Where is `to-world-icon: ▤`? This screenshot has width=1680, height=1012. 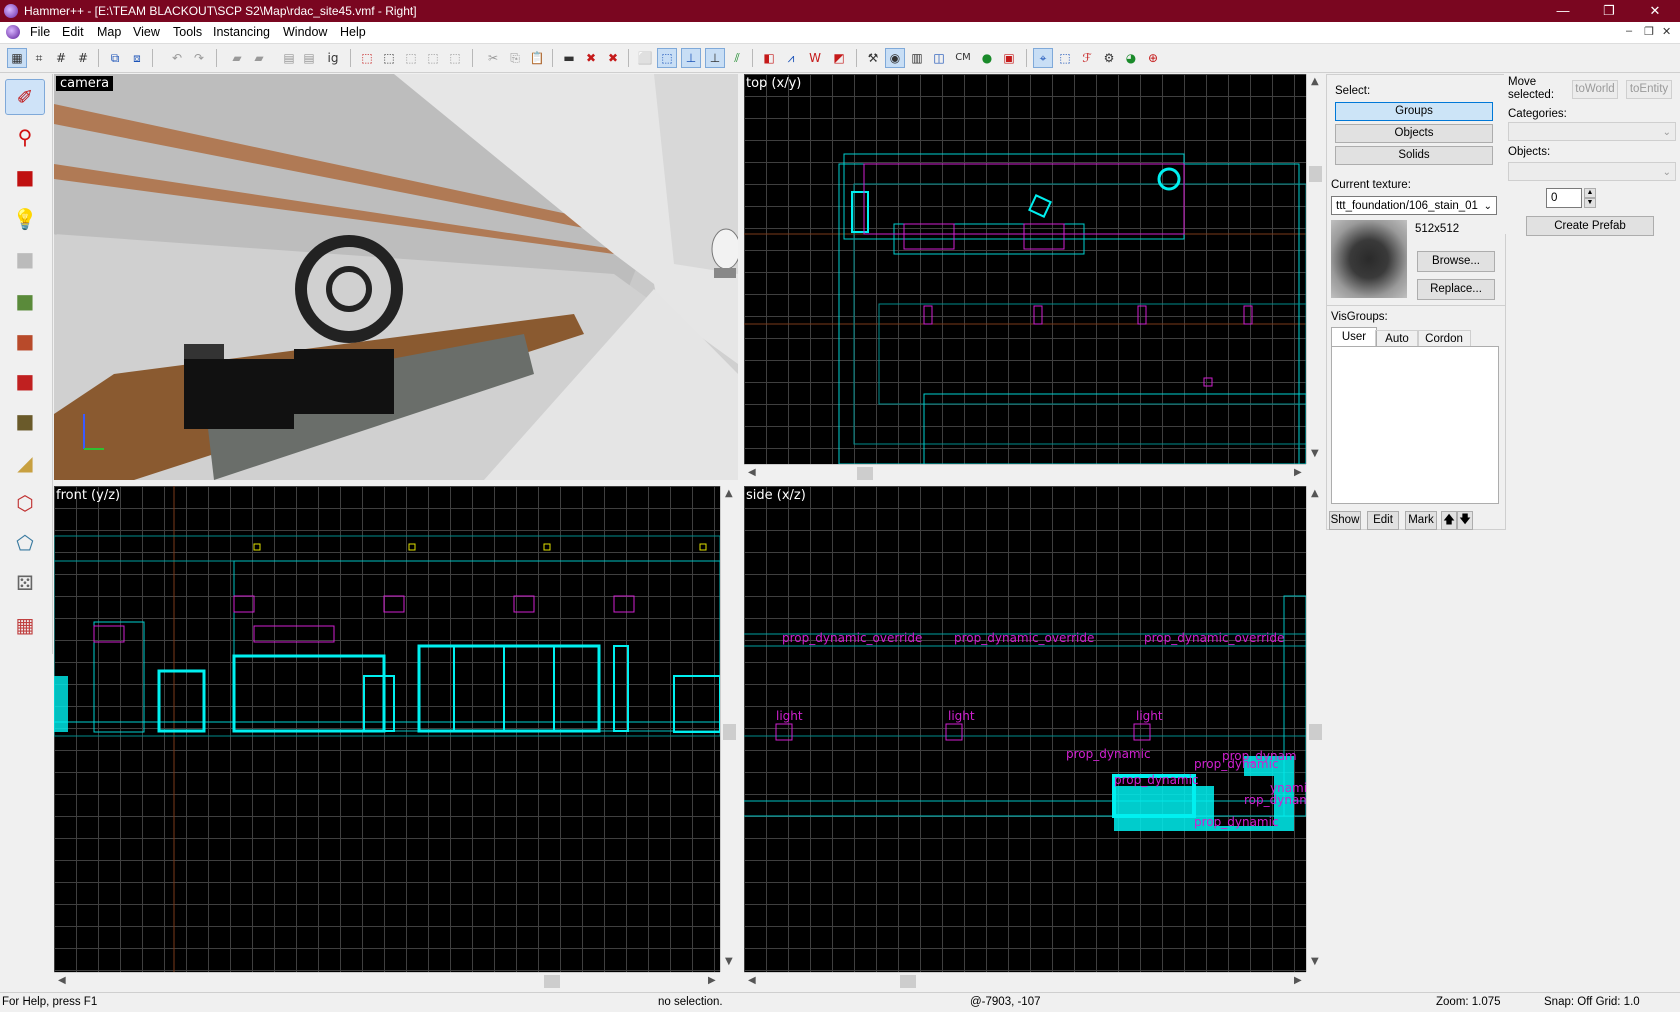
to-world-icon: ▤ is located at coordinates (309, 58).